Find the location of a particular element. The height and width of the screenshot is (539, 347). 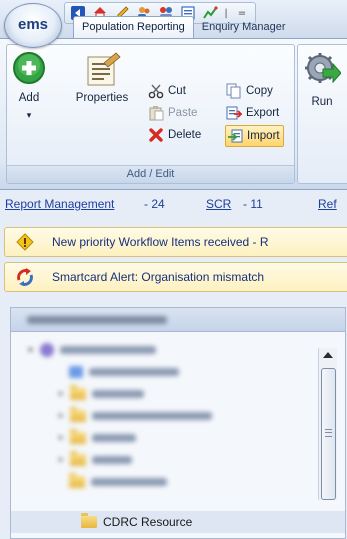

scroll-thumb is located at coordinates (328, 434).